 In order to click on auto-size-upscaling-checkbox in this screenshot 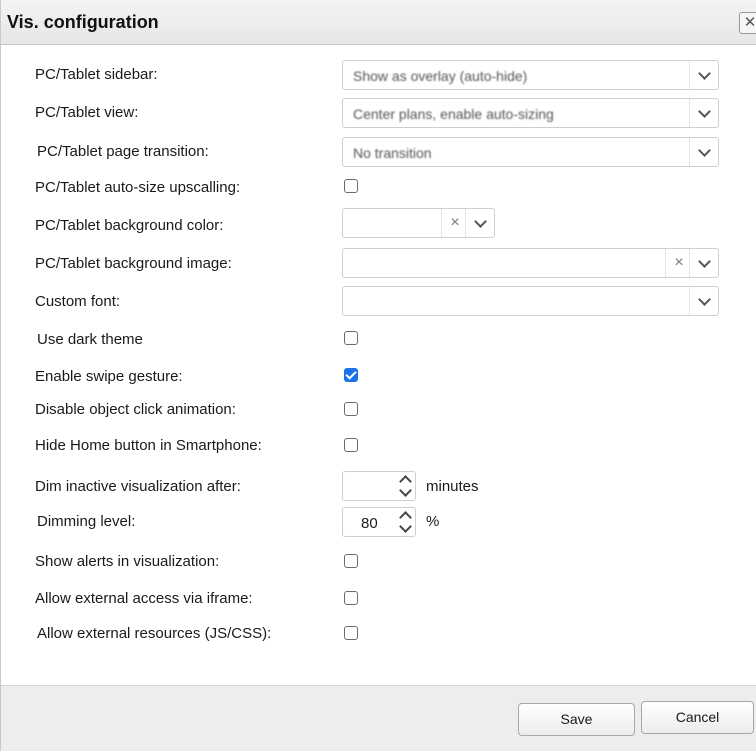, I will do `click(351, 186)`.